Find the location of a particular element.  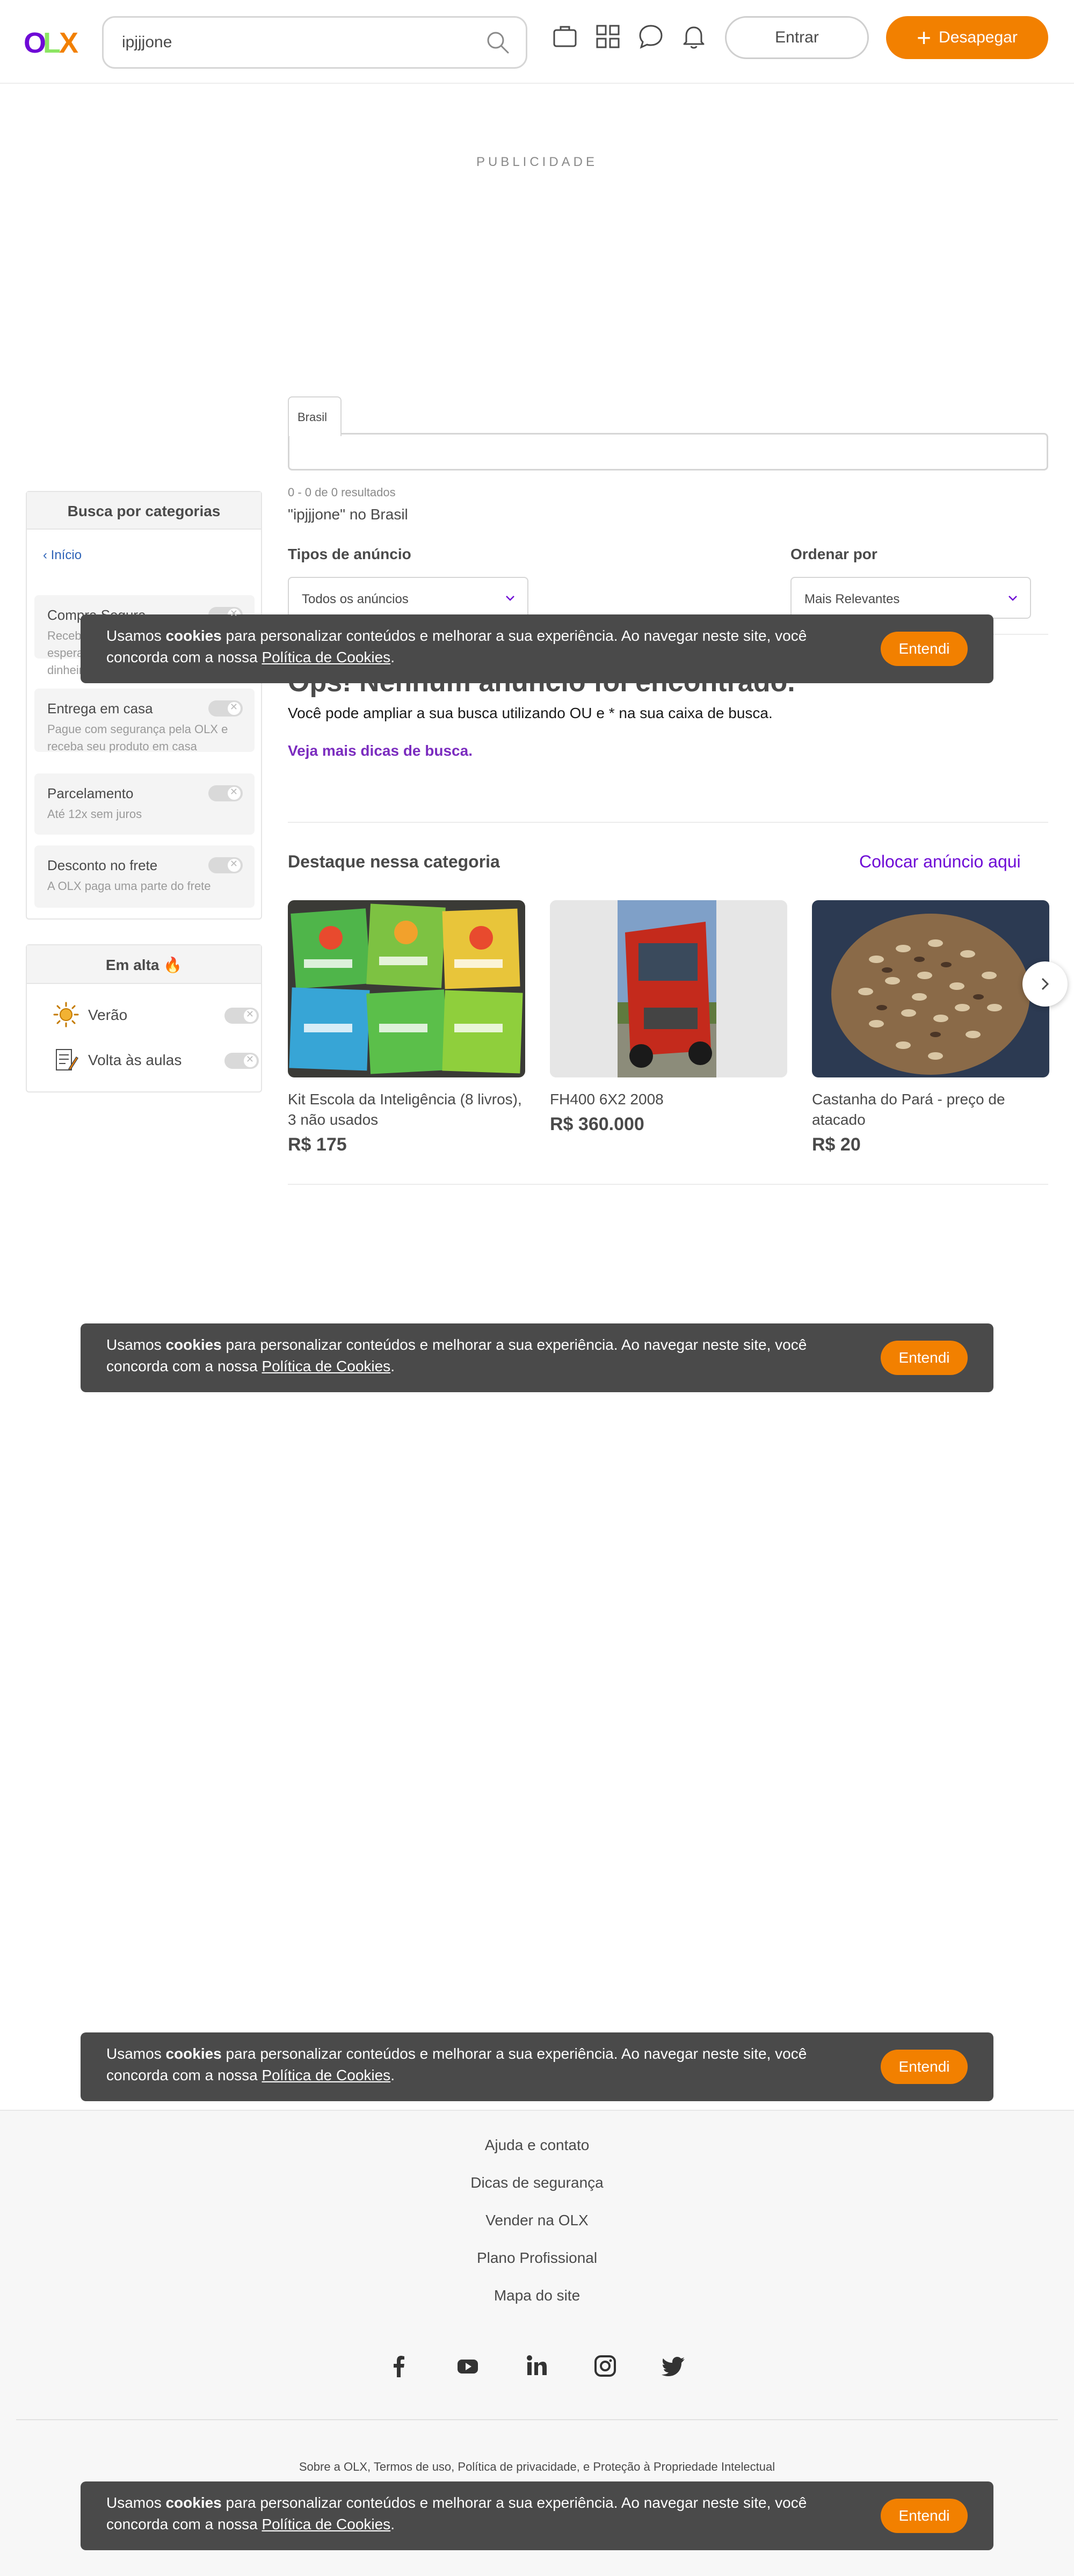

trending-panel: Em alta 🔥 Verão ✕ Volta às aulas ✕ is located at coordinates (144, 1018).